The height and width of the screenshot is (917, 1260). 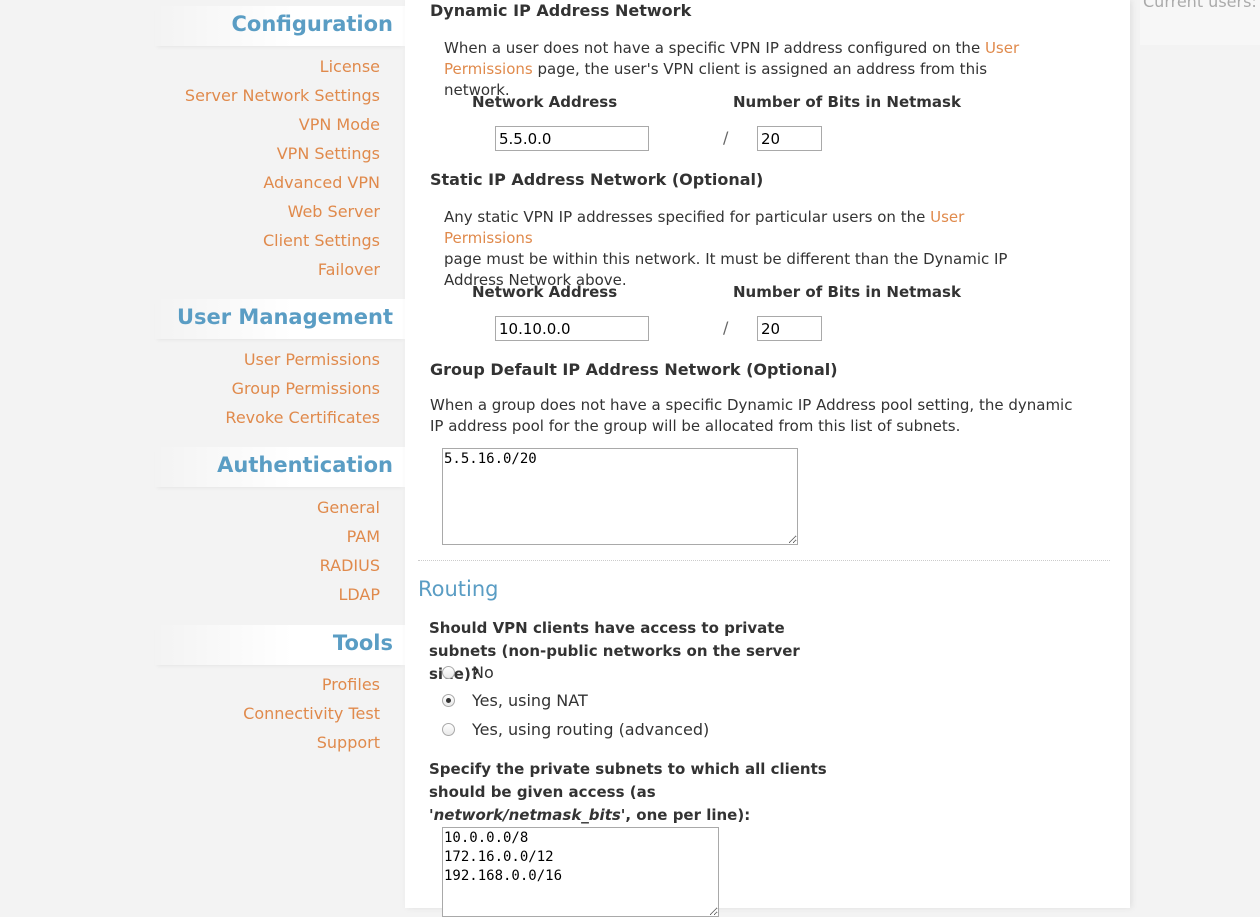 I want to click on sidebar-item-web-server: Web Server, so click(x=334, y=211).